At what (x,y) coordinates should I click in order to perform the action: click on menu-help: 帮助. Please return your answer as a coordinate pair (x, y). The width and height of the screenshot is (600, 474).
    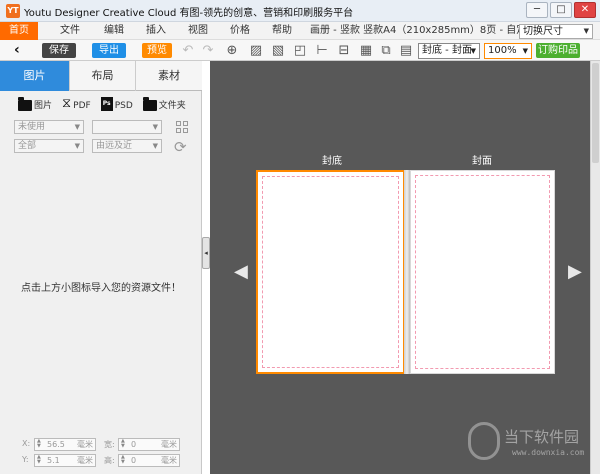
    Looking at the image, I should click on (282, 31).